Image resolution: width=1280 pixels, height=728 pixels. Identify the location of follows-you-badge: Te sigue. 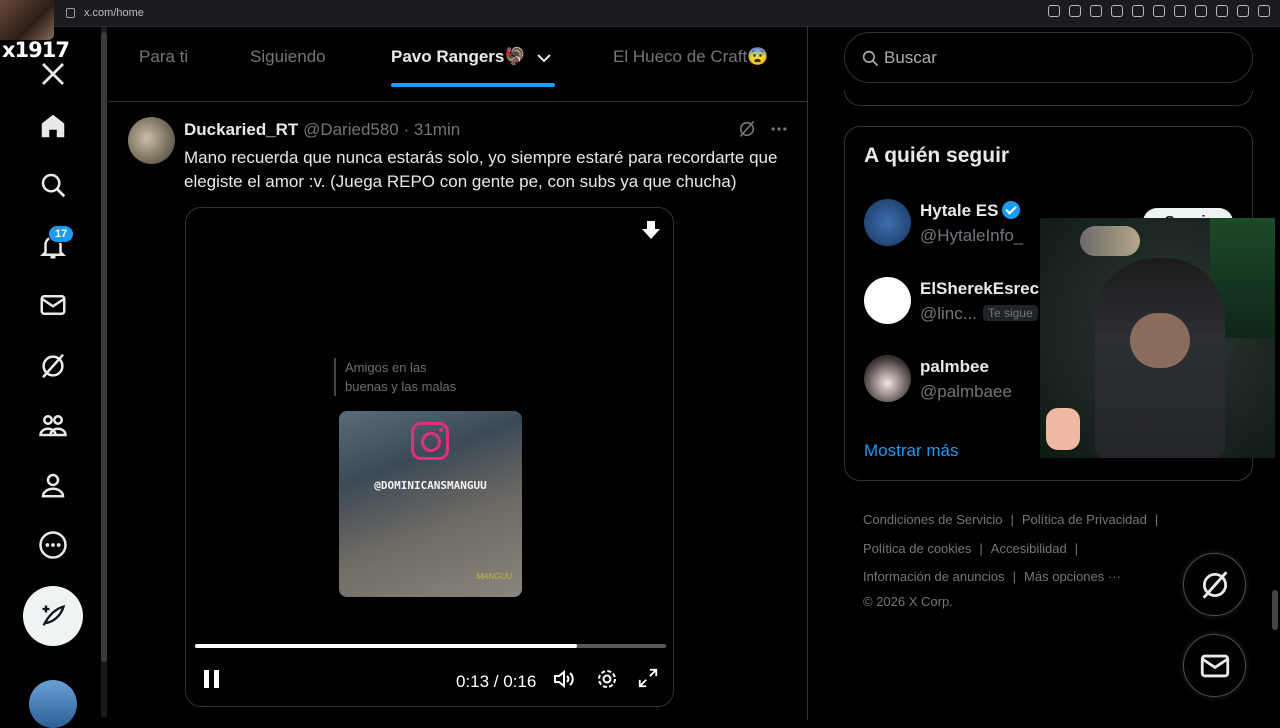
(1010, 313).